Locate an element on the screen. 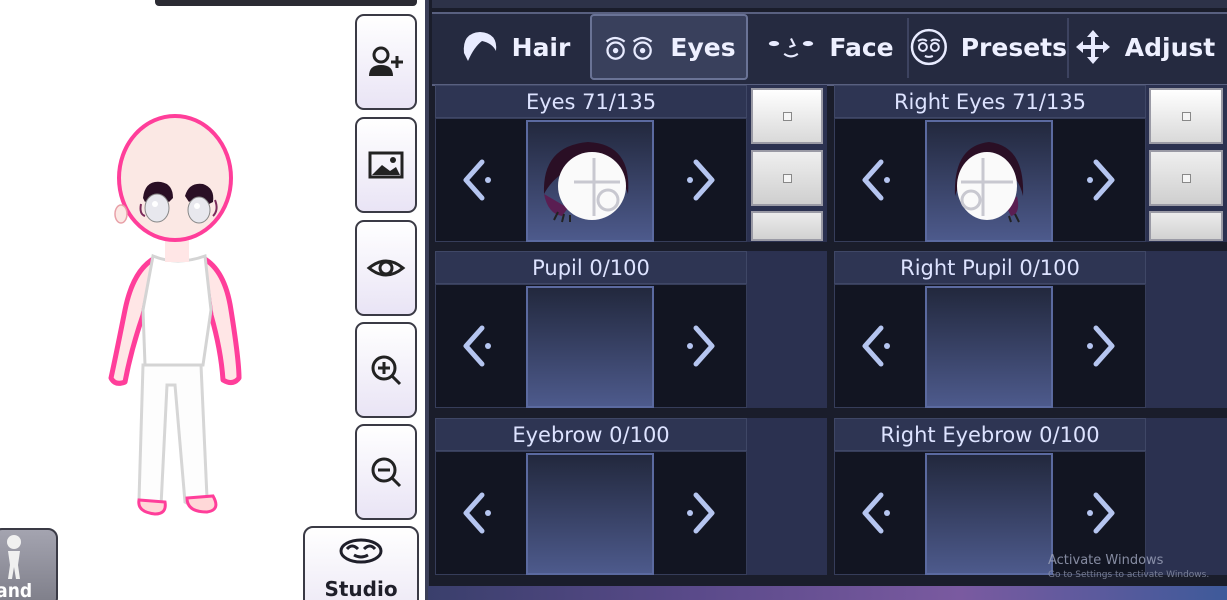 The width and height of the screenshot is (1227, 600). tab-hair: Hair is located at coordinates (515, 47).